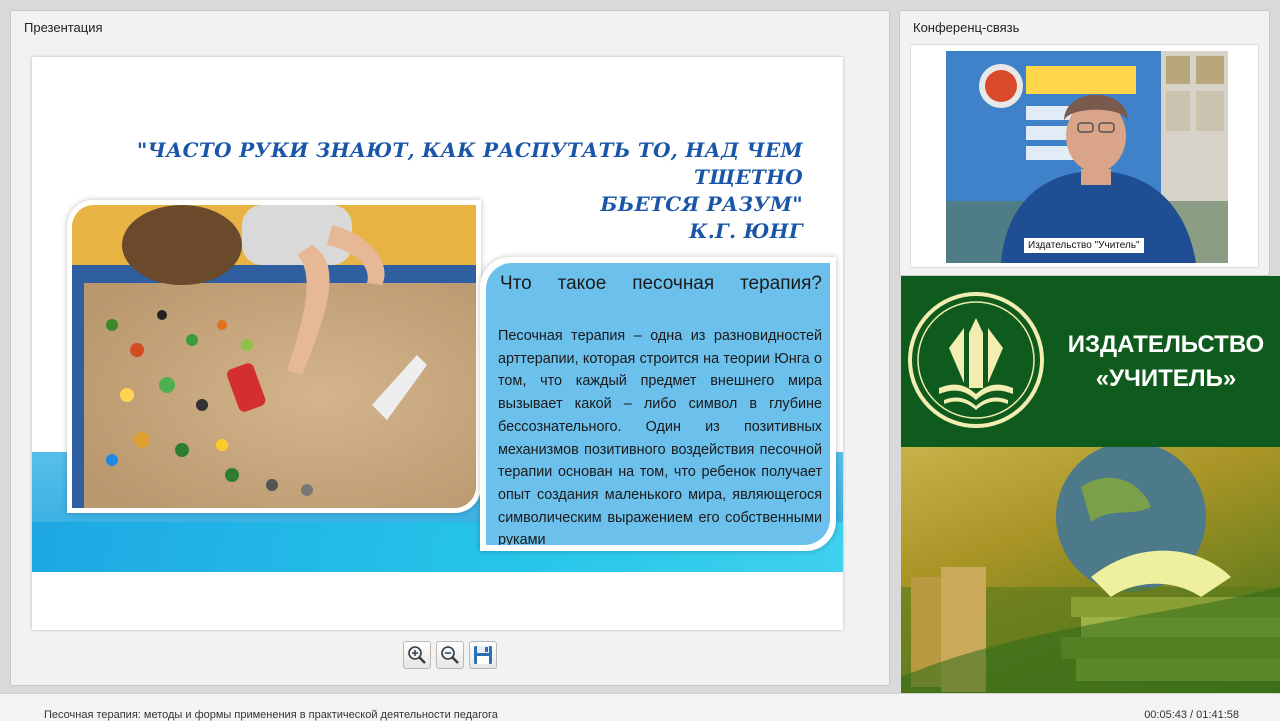  I want to click on camera-frame: Издательство "Учитель", so click(1084, 156).